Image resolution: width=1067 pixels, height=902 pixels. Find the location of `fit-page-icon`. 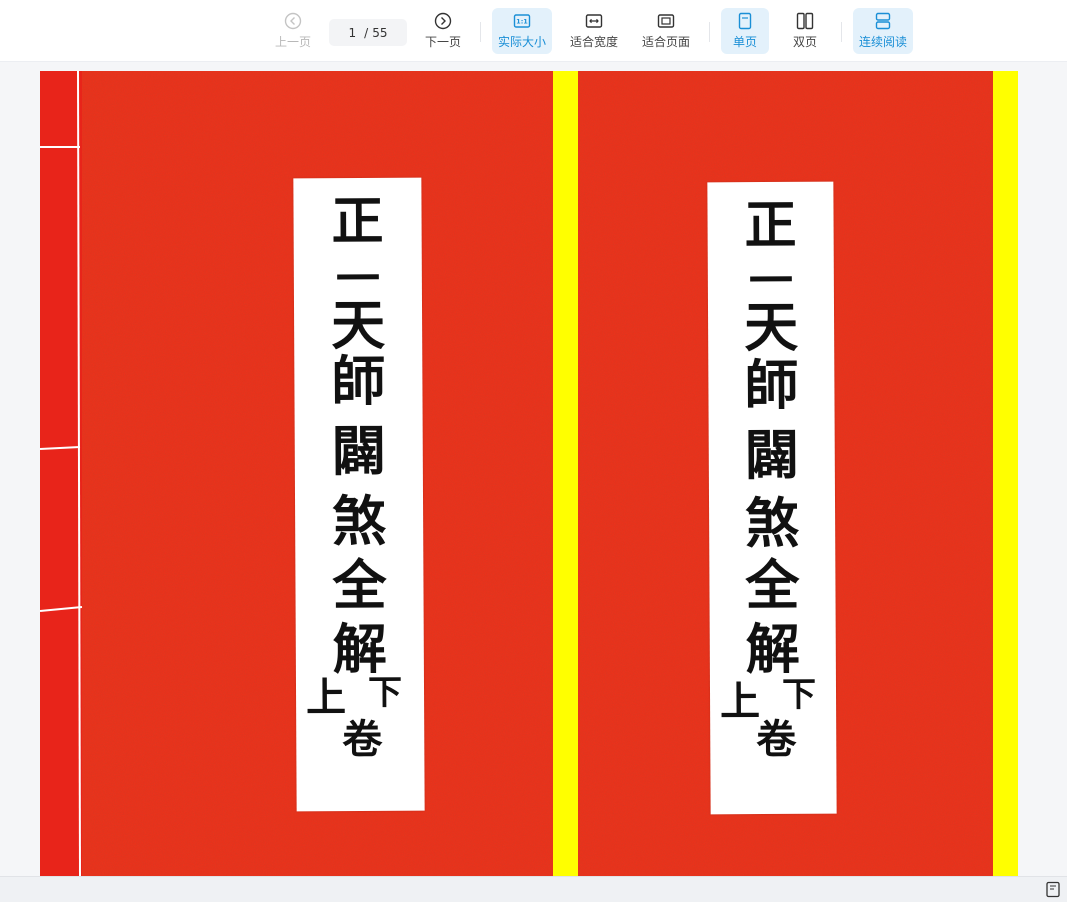

fit-page-icon is located at coordinates (666, 21).